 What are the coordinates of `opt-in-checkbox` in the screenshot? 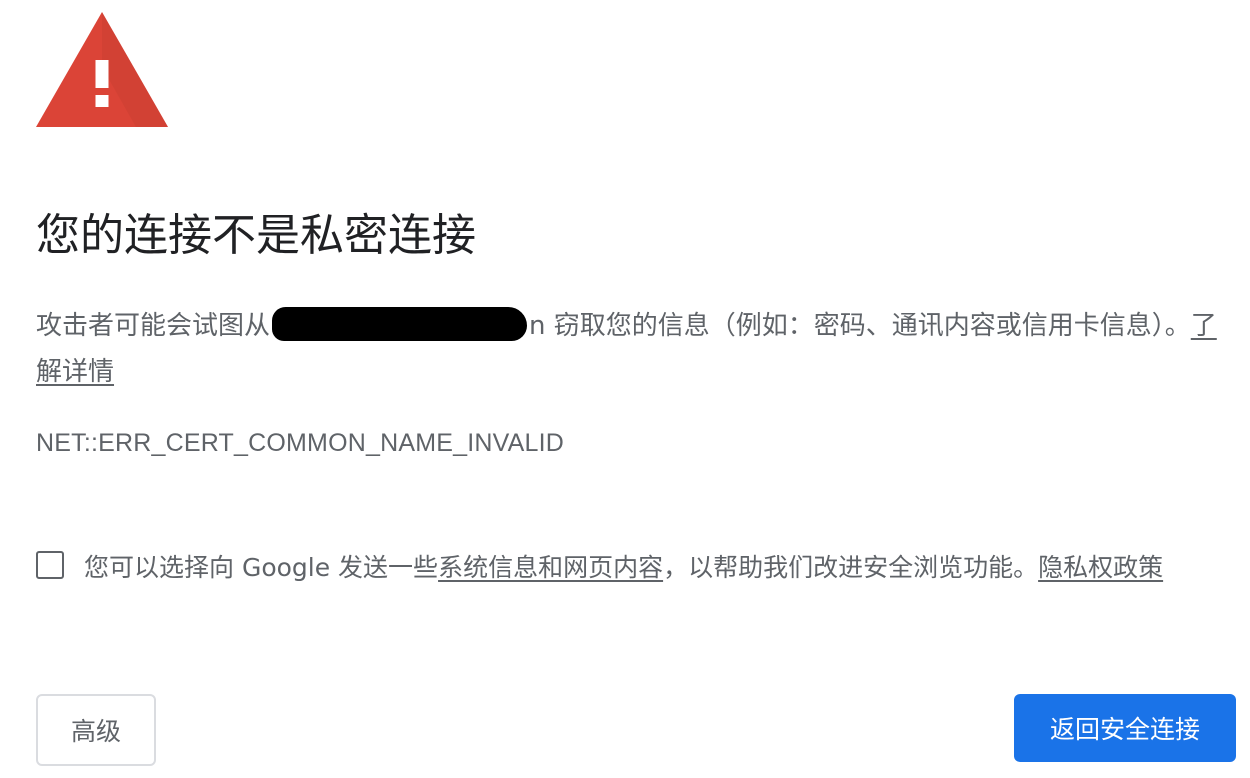 It's located at (50, 565).